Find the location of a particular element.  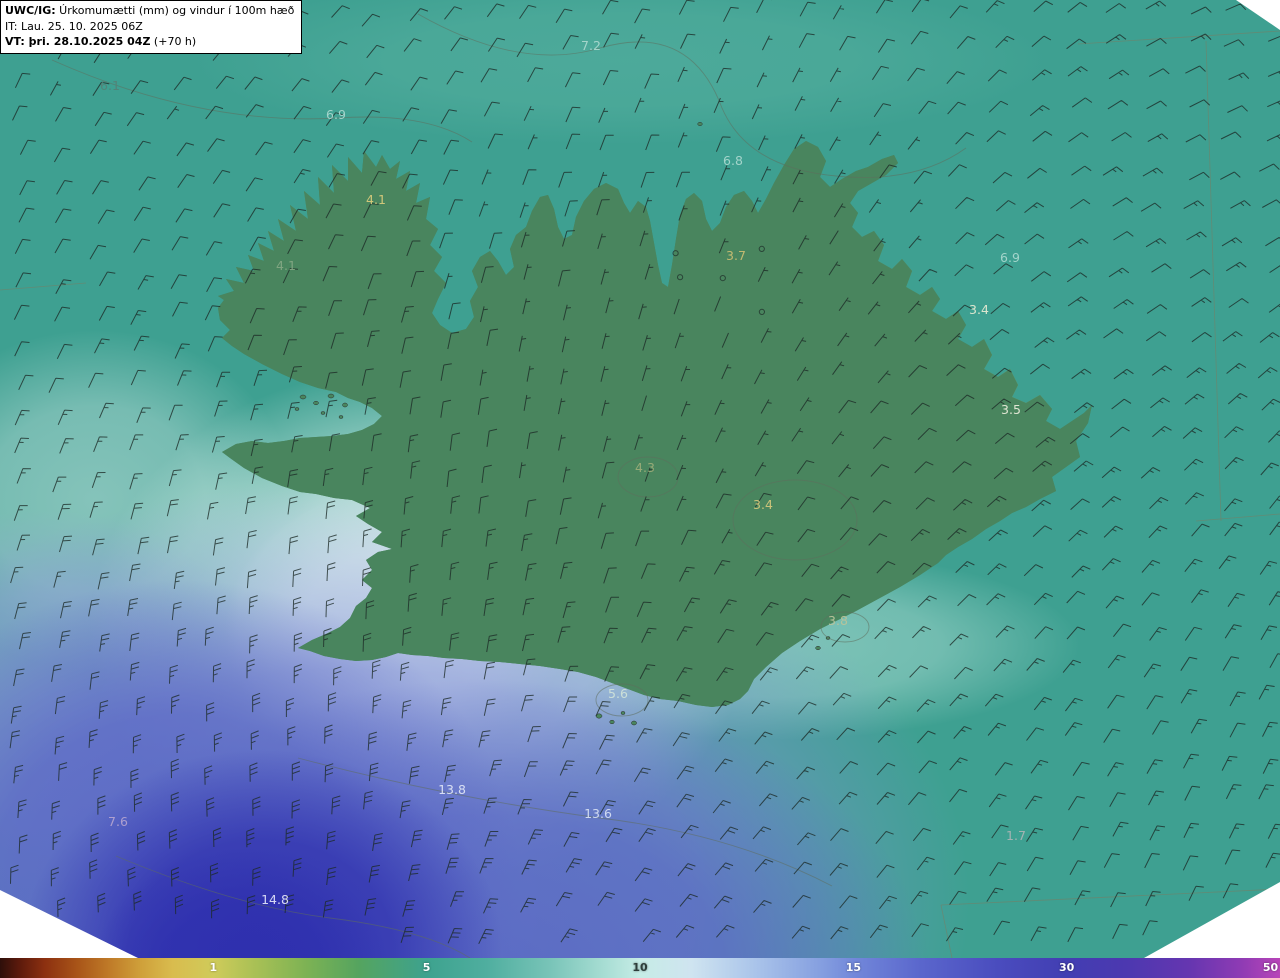

product-title: Úrkomumætti (mm) og vindur í 100m hæð is located at coordinates (175, 10).